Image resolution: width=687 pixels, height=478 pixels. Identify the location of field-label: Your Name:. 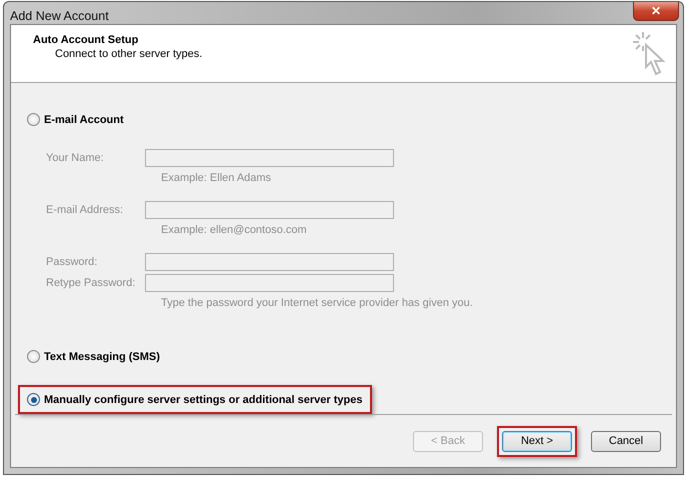
(75, 158).